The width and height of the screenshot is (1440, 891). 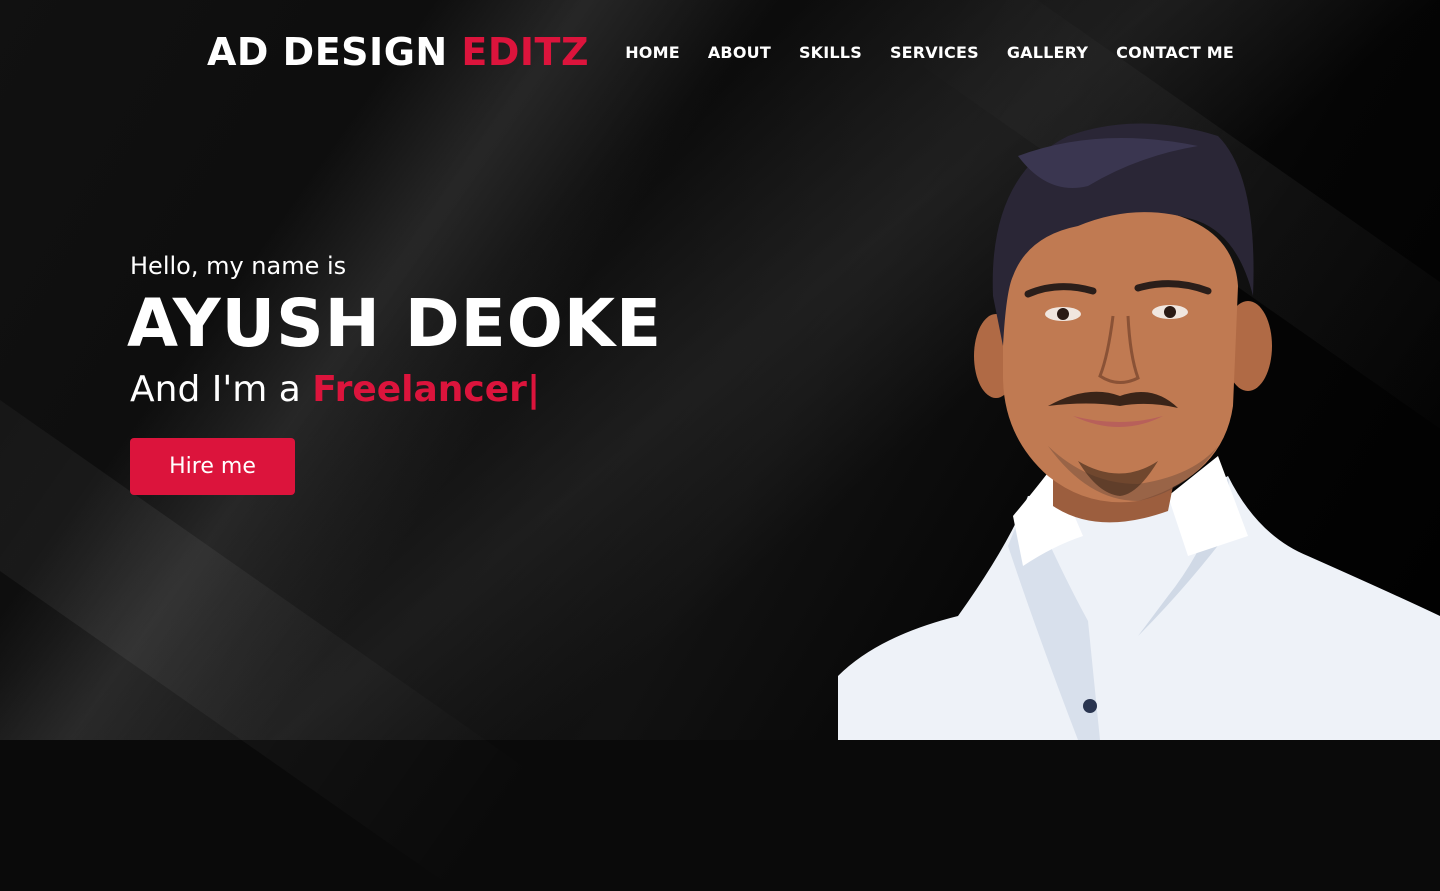 I want to click on hero-role: And I'm a Freelancer|, so click(x=480, y=390).